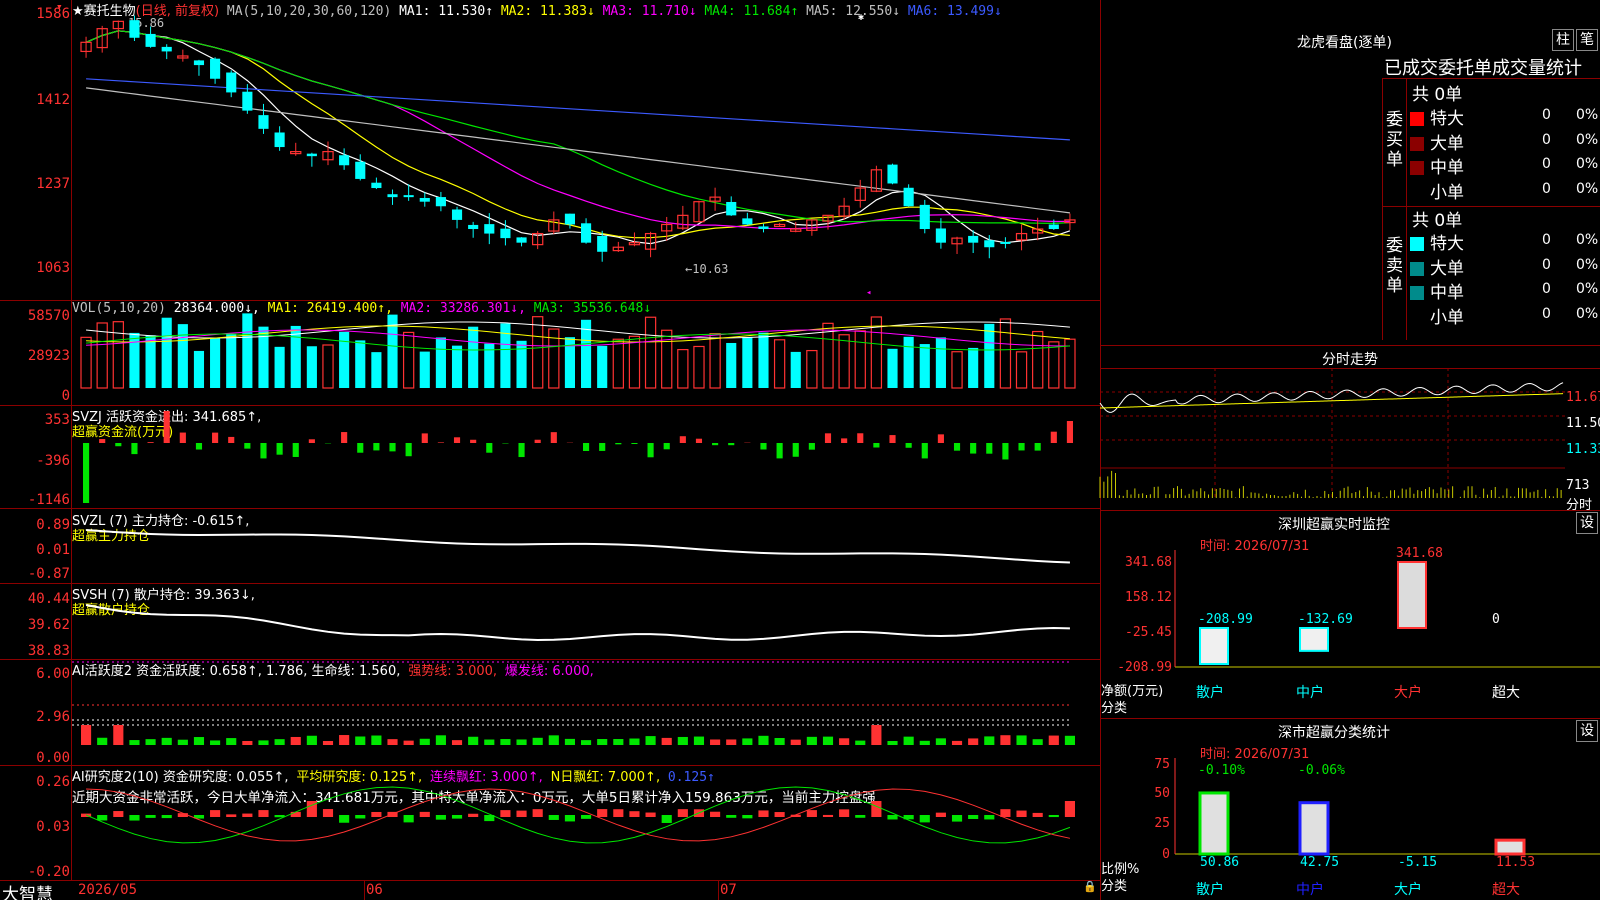  What do you see at coordinates (1578, 485) in the screenshot?
I see `intraday-vol: 713` at bounding box center [1578, 485].